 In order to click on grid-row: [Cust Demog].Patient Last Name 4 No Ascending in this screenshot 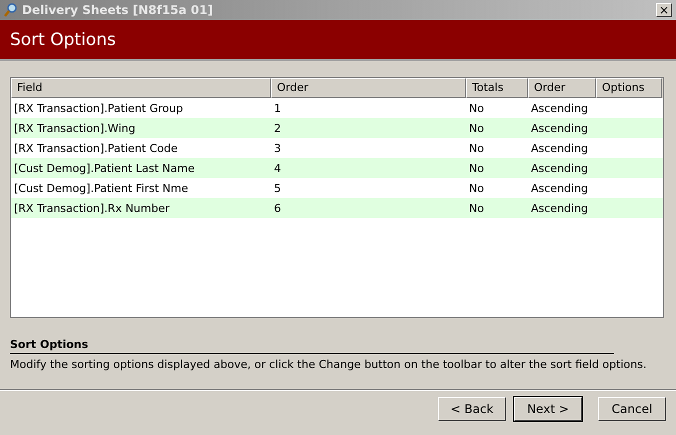, I will do `click(337, 168)`.